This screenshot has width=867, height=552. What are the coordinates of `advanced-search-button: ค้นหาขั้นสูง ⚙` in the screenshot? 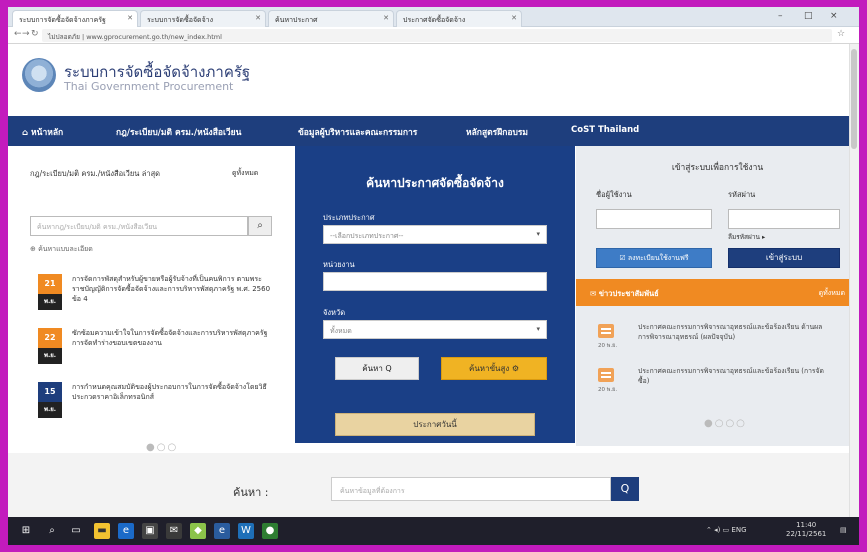 It's located at (494, 368).